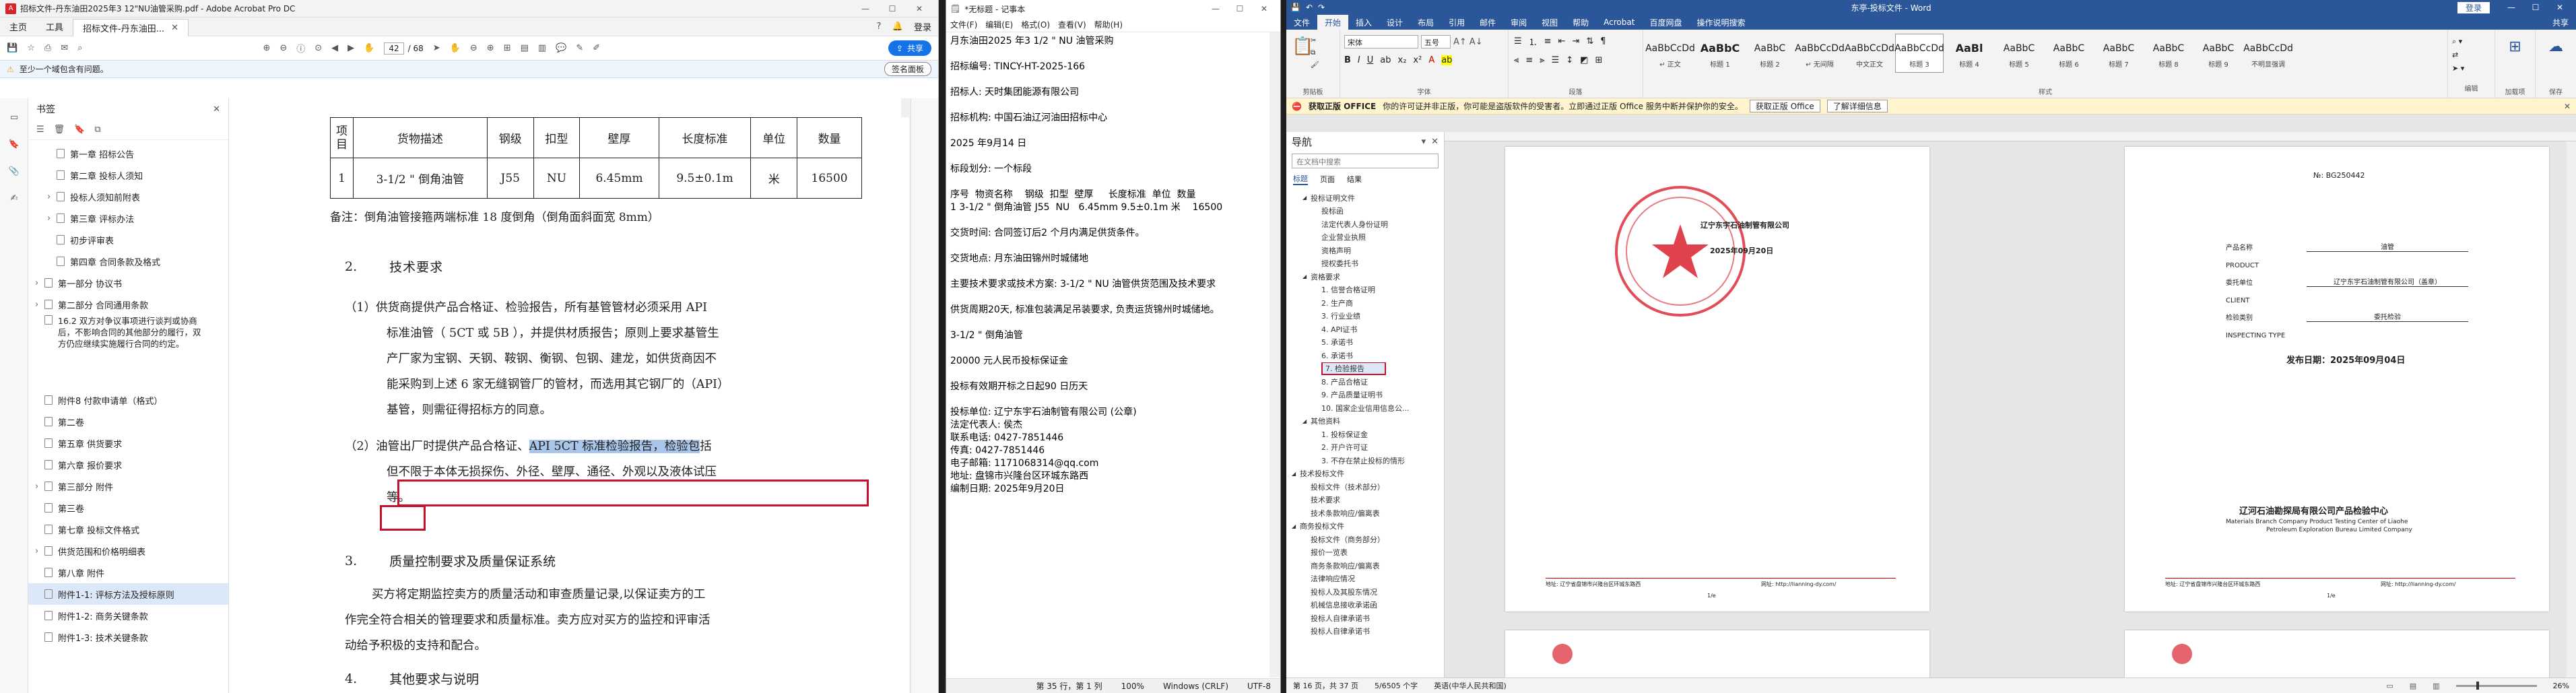  Describe the element at coordinates (1363, 22) in the screenshot. I see `ribbon-tab: 插入` at that location.